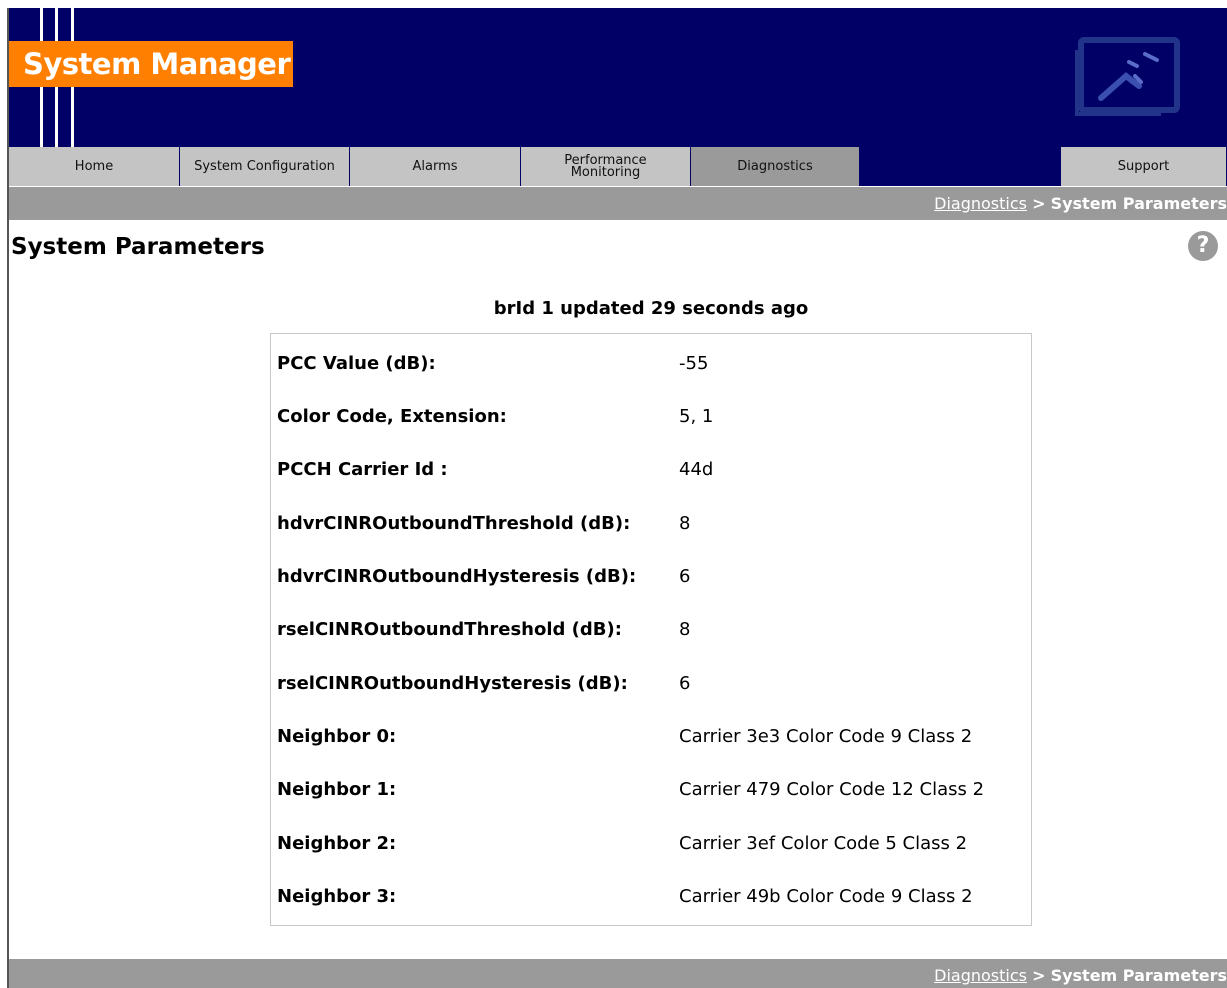 The height and width of the screenshot is (988, 1227). I want to click on param-label: Neighbor 1:, so click(337, 789).